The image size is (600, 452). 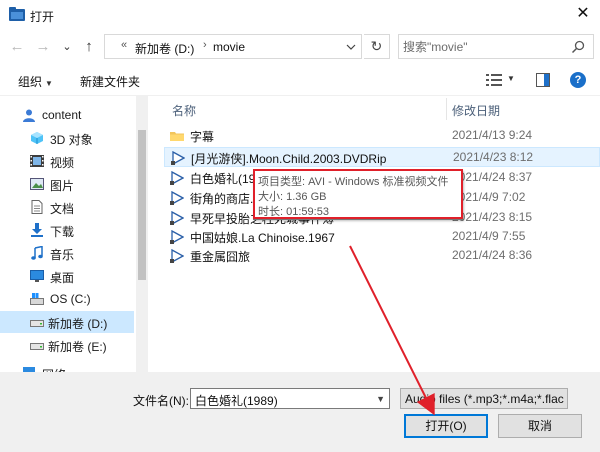 I want to click on sidebar-item-videos: 视频, so click(x=67, y=161).